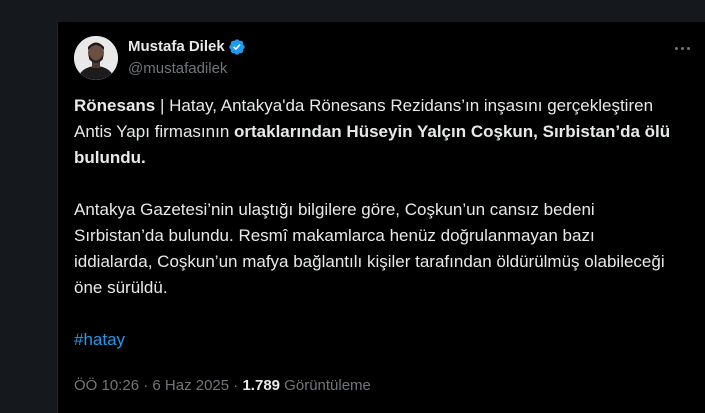 This screenshot has width=705, height=413. I want to click on avatar, so click(96, 58).